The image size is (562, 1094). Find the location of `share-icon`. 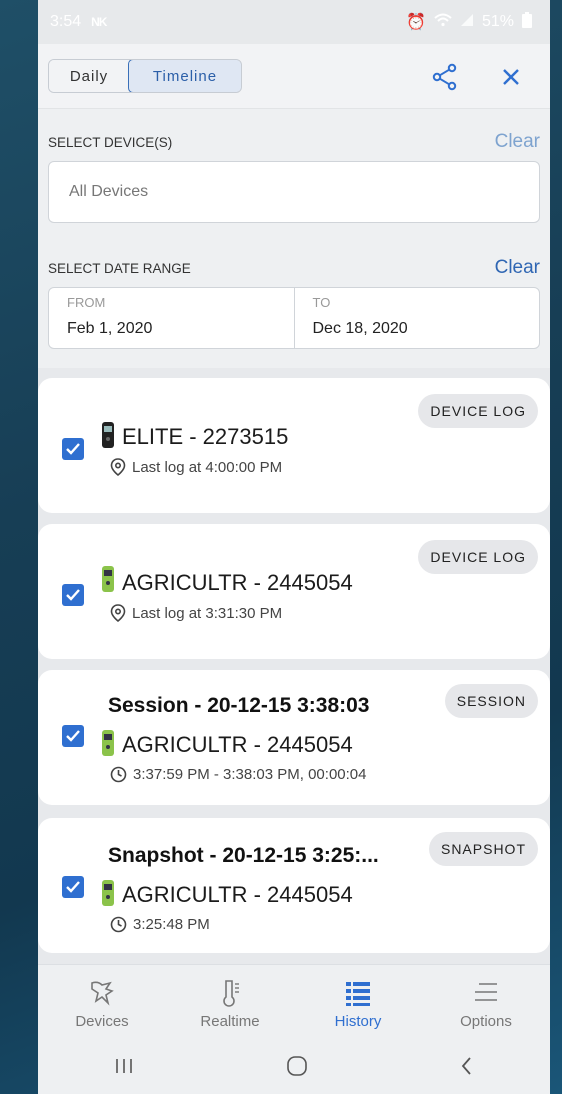

share-icon is located at coordinates (444, 77).